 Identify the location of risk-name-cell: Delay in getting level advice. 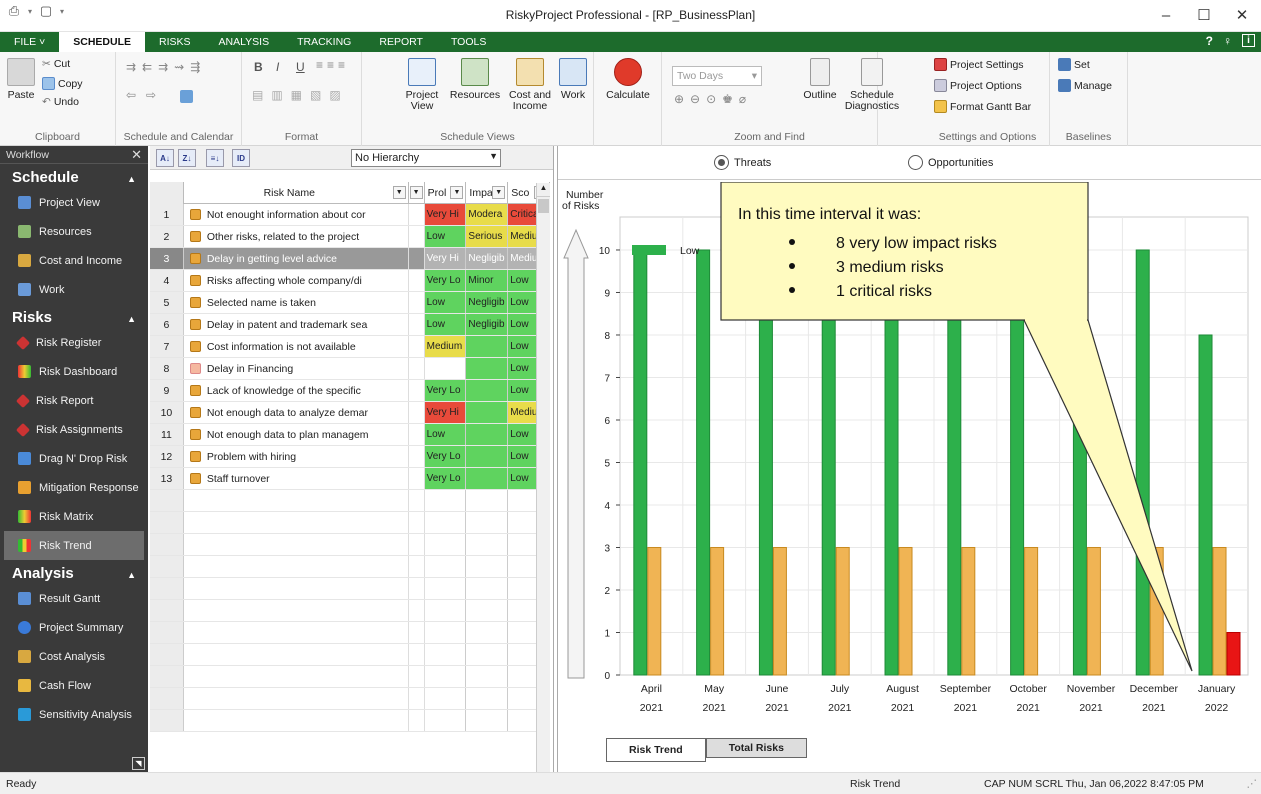
(296, 258).